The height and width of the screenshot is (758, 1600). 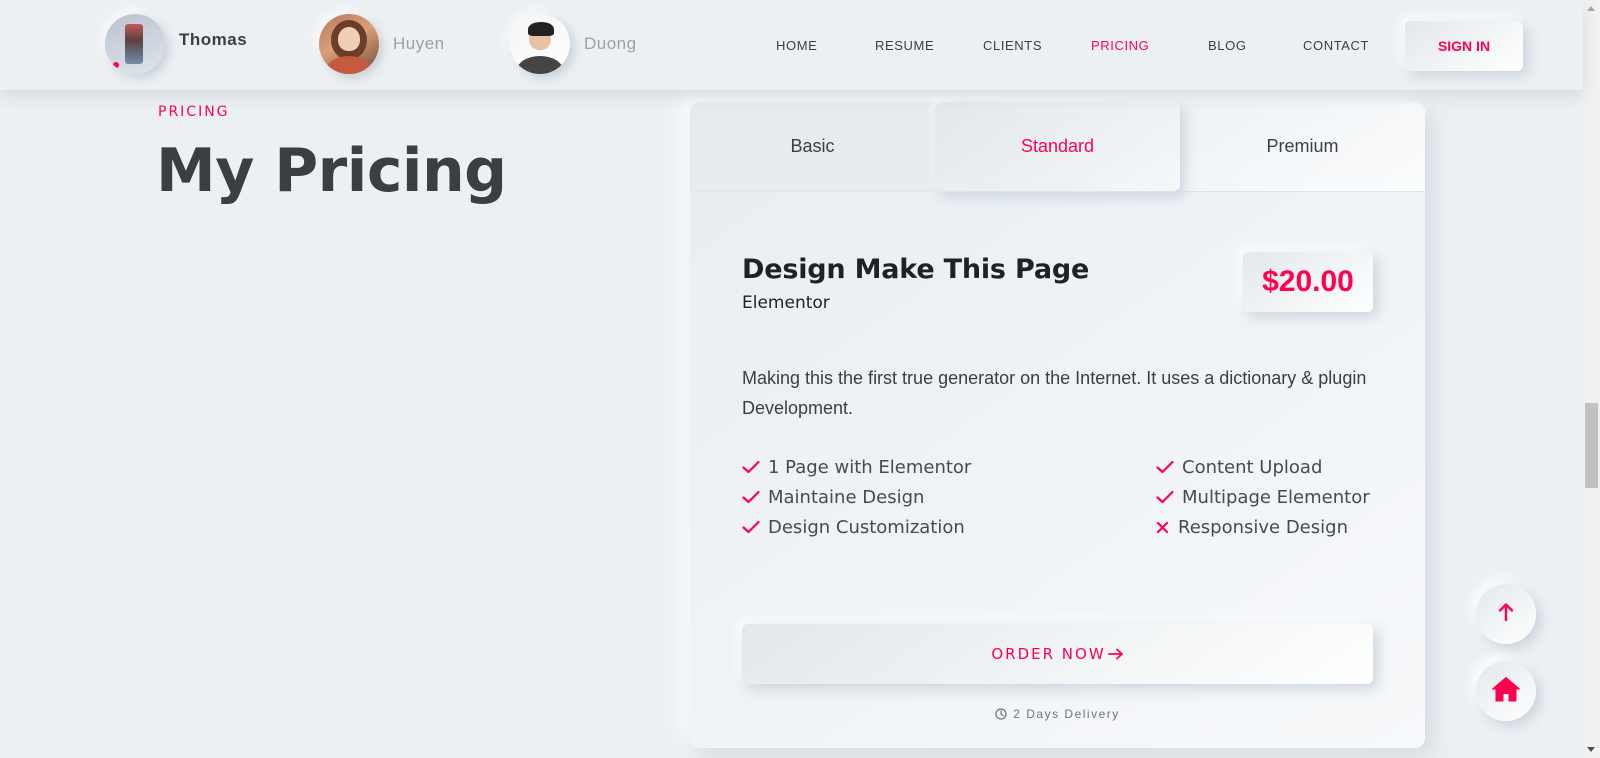 What do you see at coordinates (1048, 654) in the screenshot?
I see `order-now-label: ORDER NOW` at bounding box center [1048, 654].